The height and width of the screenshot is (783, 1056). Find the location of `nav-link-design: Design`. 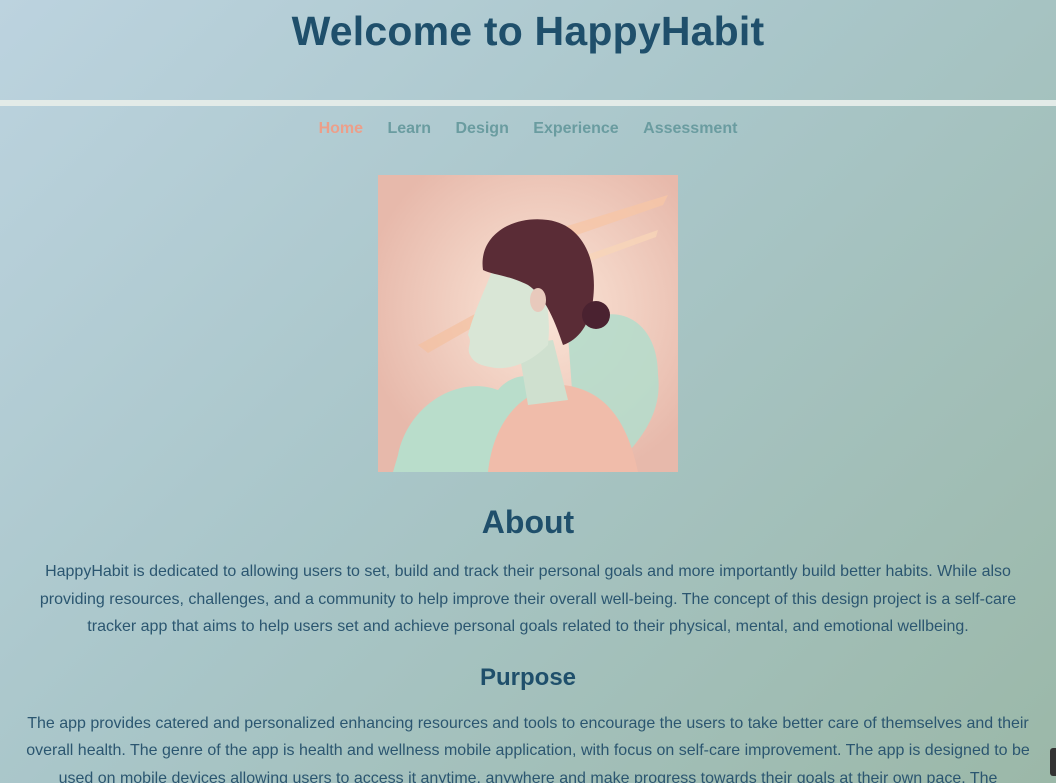

nav-link-design: Design is located at coordinates (482, 129).